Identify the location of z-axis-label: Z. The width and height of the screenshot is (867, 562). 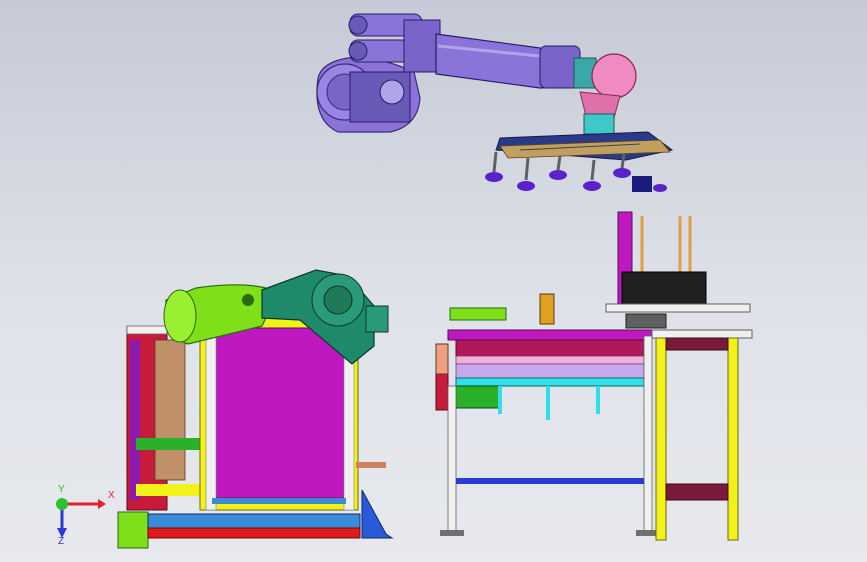
(61, 540).